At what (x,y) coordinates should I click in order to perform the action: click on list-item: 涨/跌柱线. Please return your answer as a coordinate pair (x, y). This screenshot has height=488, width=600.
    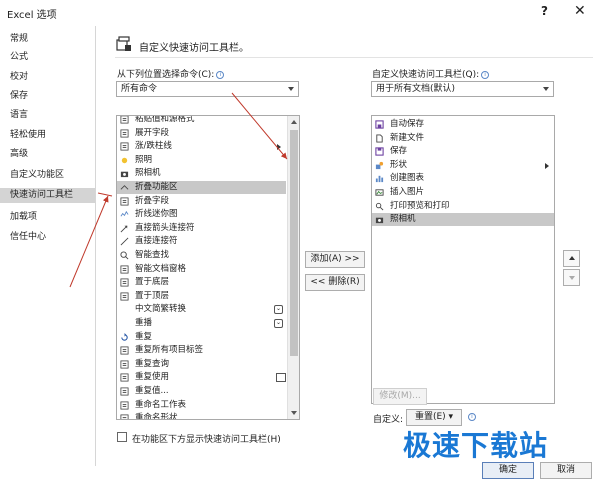
    Looking at the image, I should click on (201, 146).